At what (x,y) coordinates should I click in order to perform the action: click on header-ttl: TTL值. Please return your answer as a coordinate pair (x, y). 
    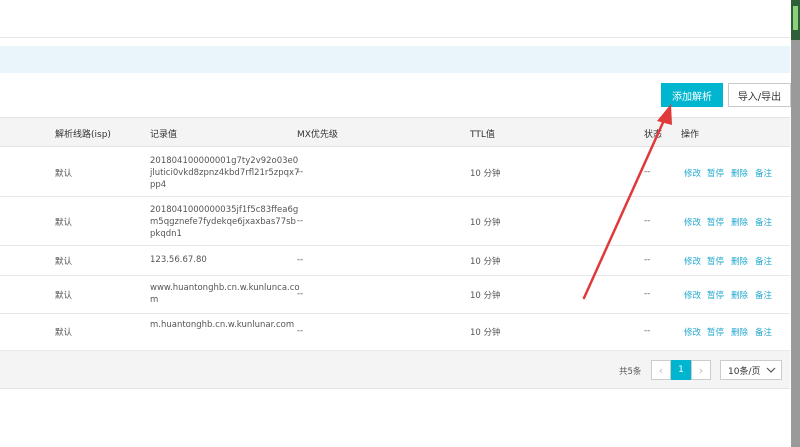
    Looking at the image, I should click on (482, 135).